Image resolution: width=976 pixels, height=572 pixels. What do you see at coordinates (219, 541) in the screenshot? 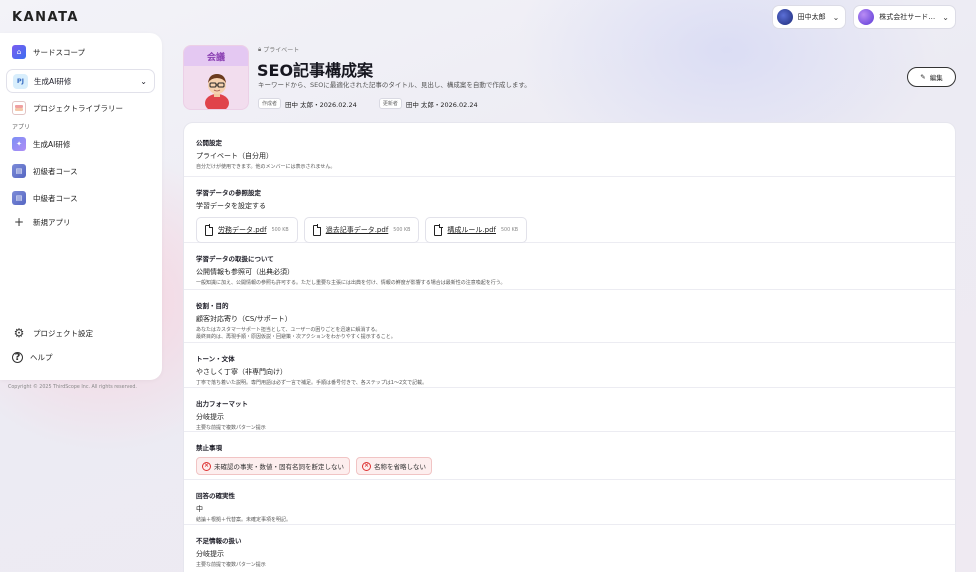
I see `section-heading: 不足情報の扱い` at bounding box center [219, 541].